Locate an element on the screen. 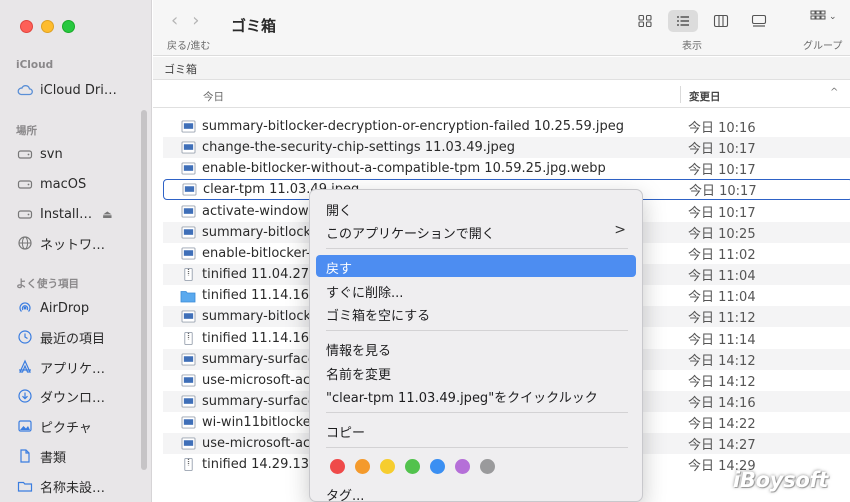 The width and height of the screenshot is (850, 502). sort-arrow-icon: ^ is located at coordinates (834, 92).